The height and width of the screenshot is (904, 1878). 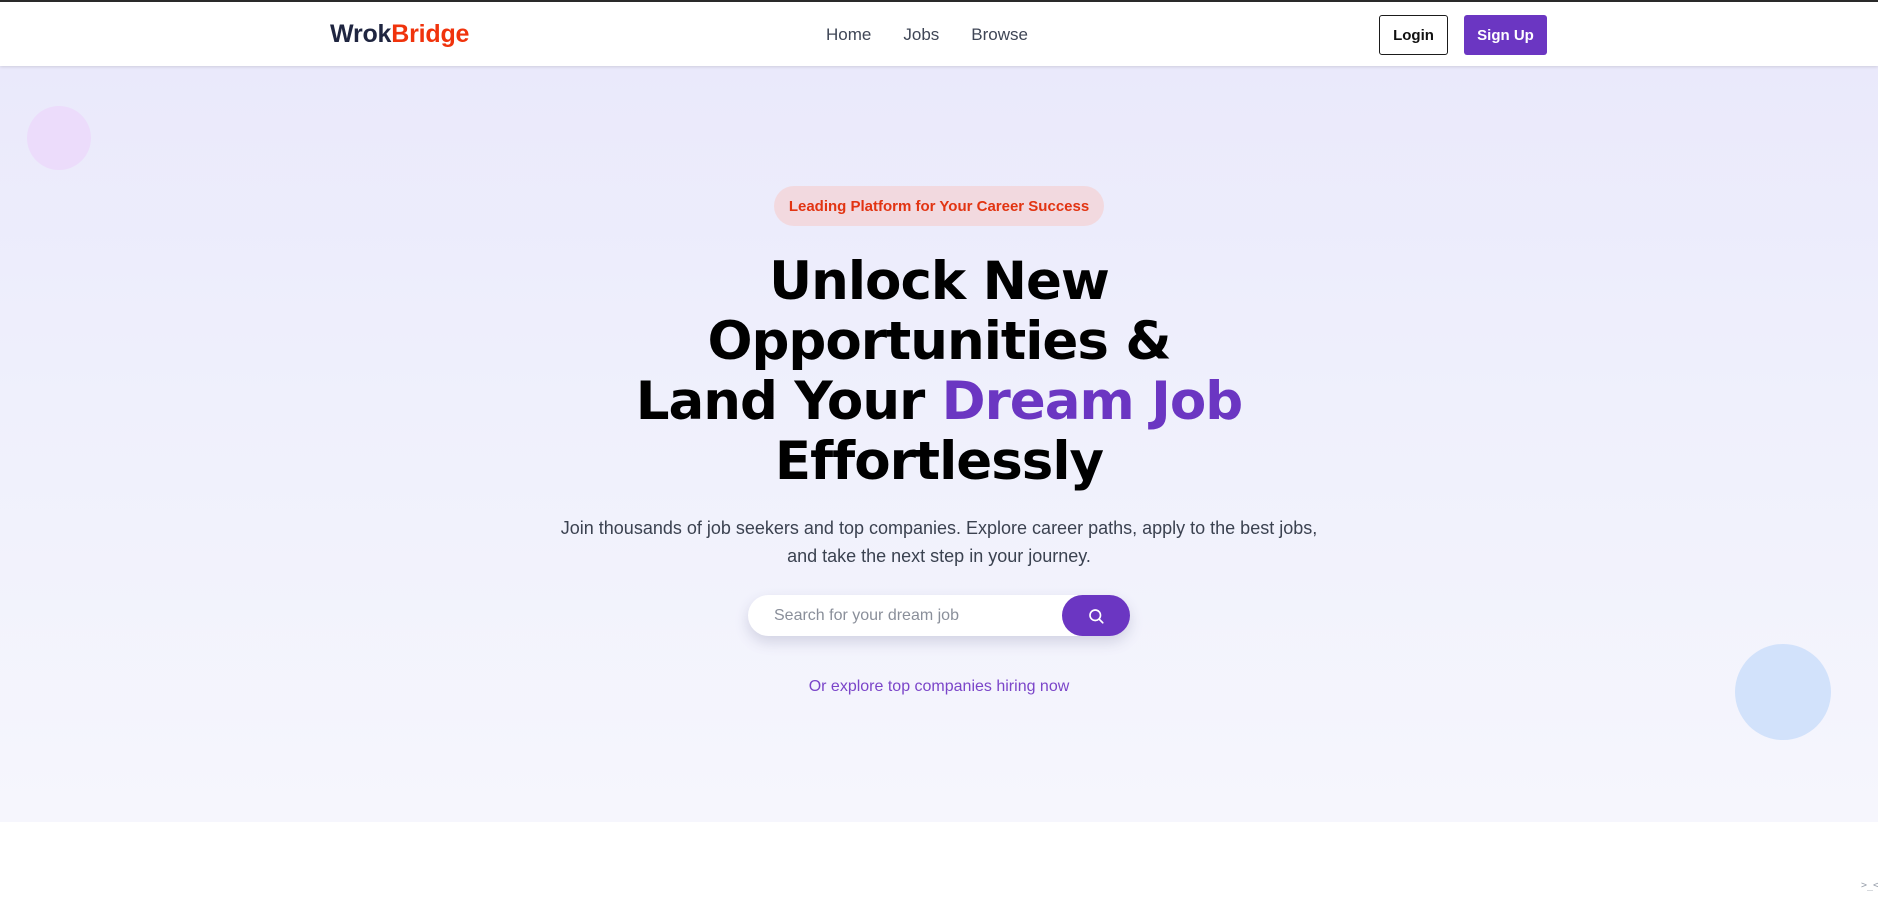 What do you see at coordinates (1869, 887) in the screenshot?
I see `corner-widget-icon: >_<` at bounding box center [1869, 887].